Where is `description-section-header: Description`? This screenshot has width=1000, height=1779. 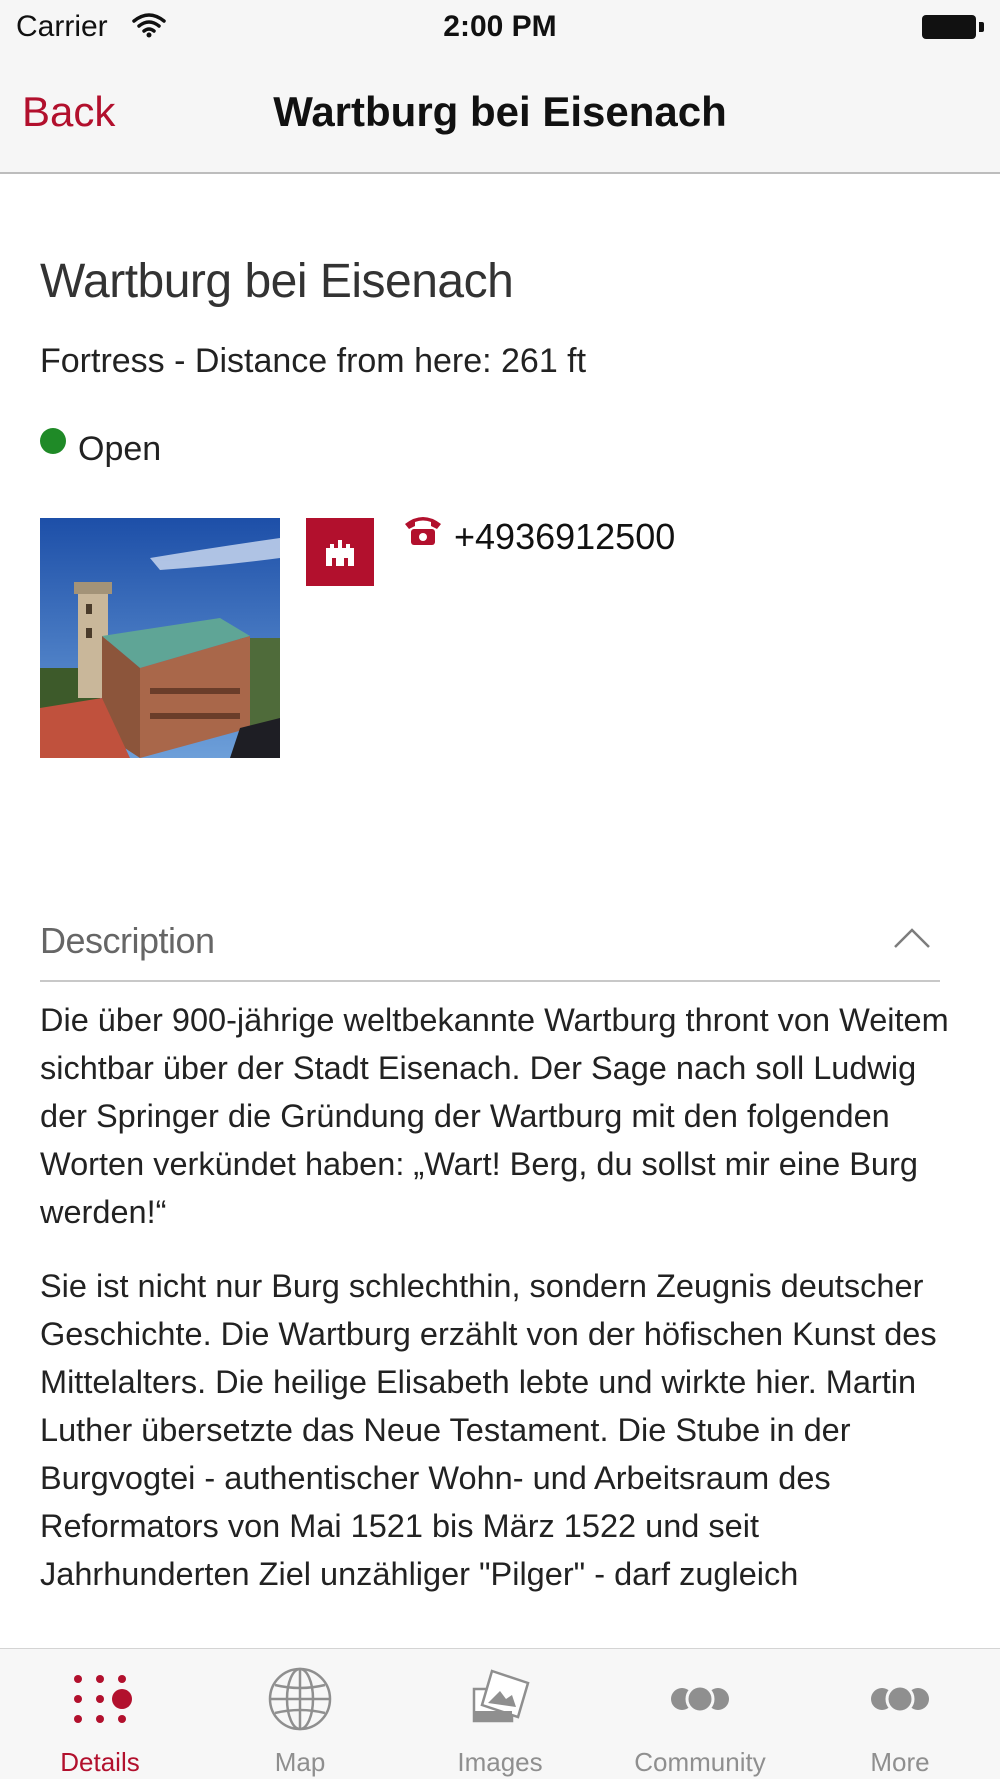 description-section-header: Description is located at coordinates (490, 948).